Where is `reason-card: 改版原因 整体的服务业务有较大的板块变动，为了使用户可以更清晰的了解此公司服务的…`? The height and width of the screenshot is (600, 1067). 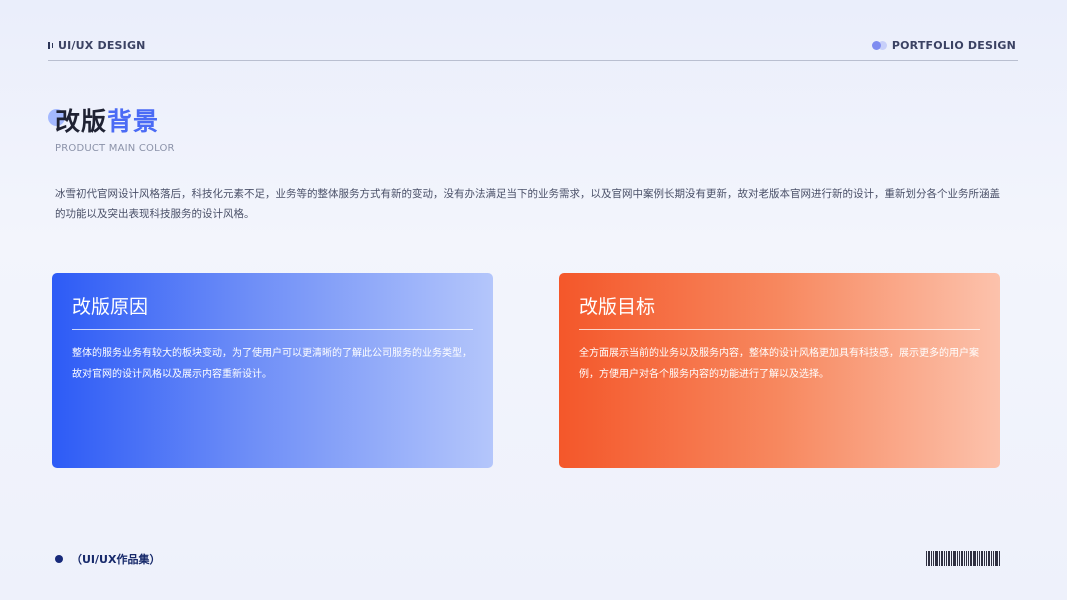
reason-card: 改版原因 整体的服务业务有较大的板块变动，为了使用户可以更清晰的了解此公司服务的… is located at coordinates (272, 370).